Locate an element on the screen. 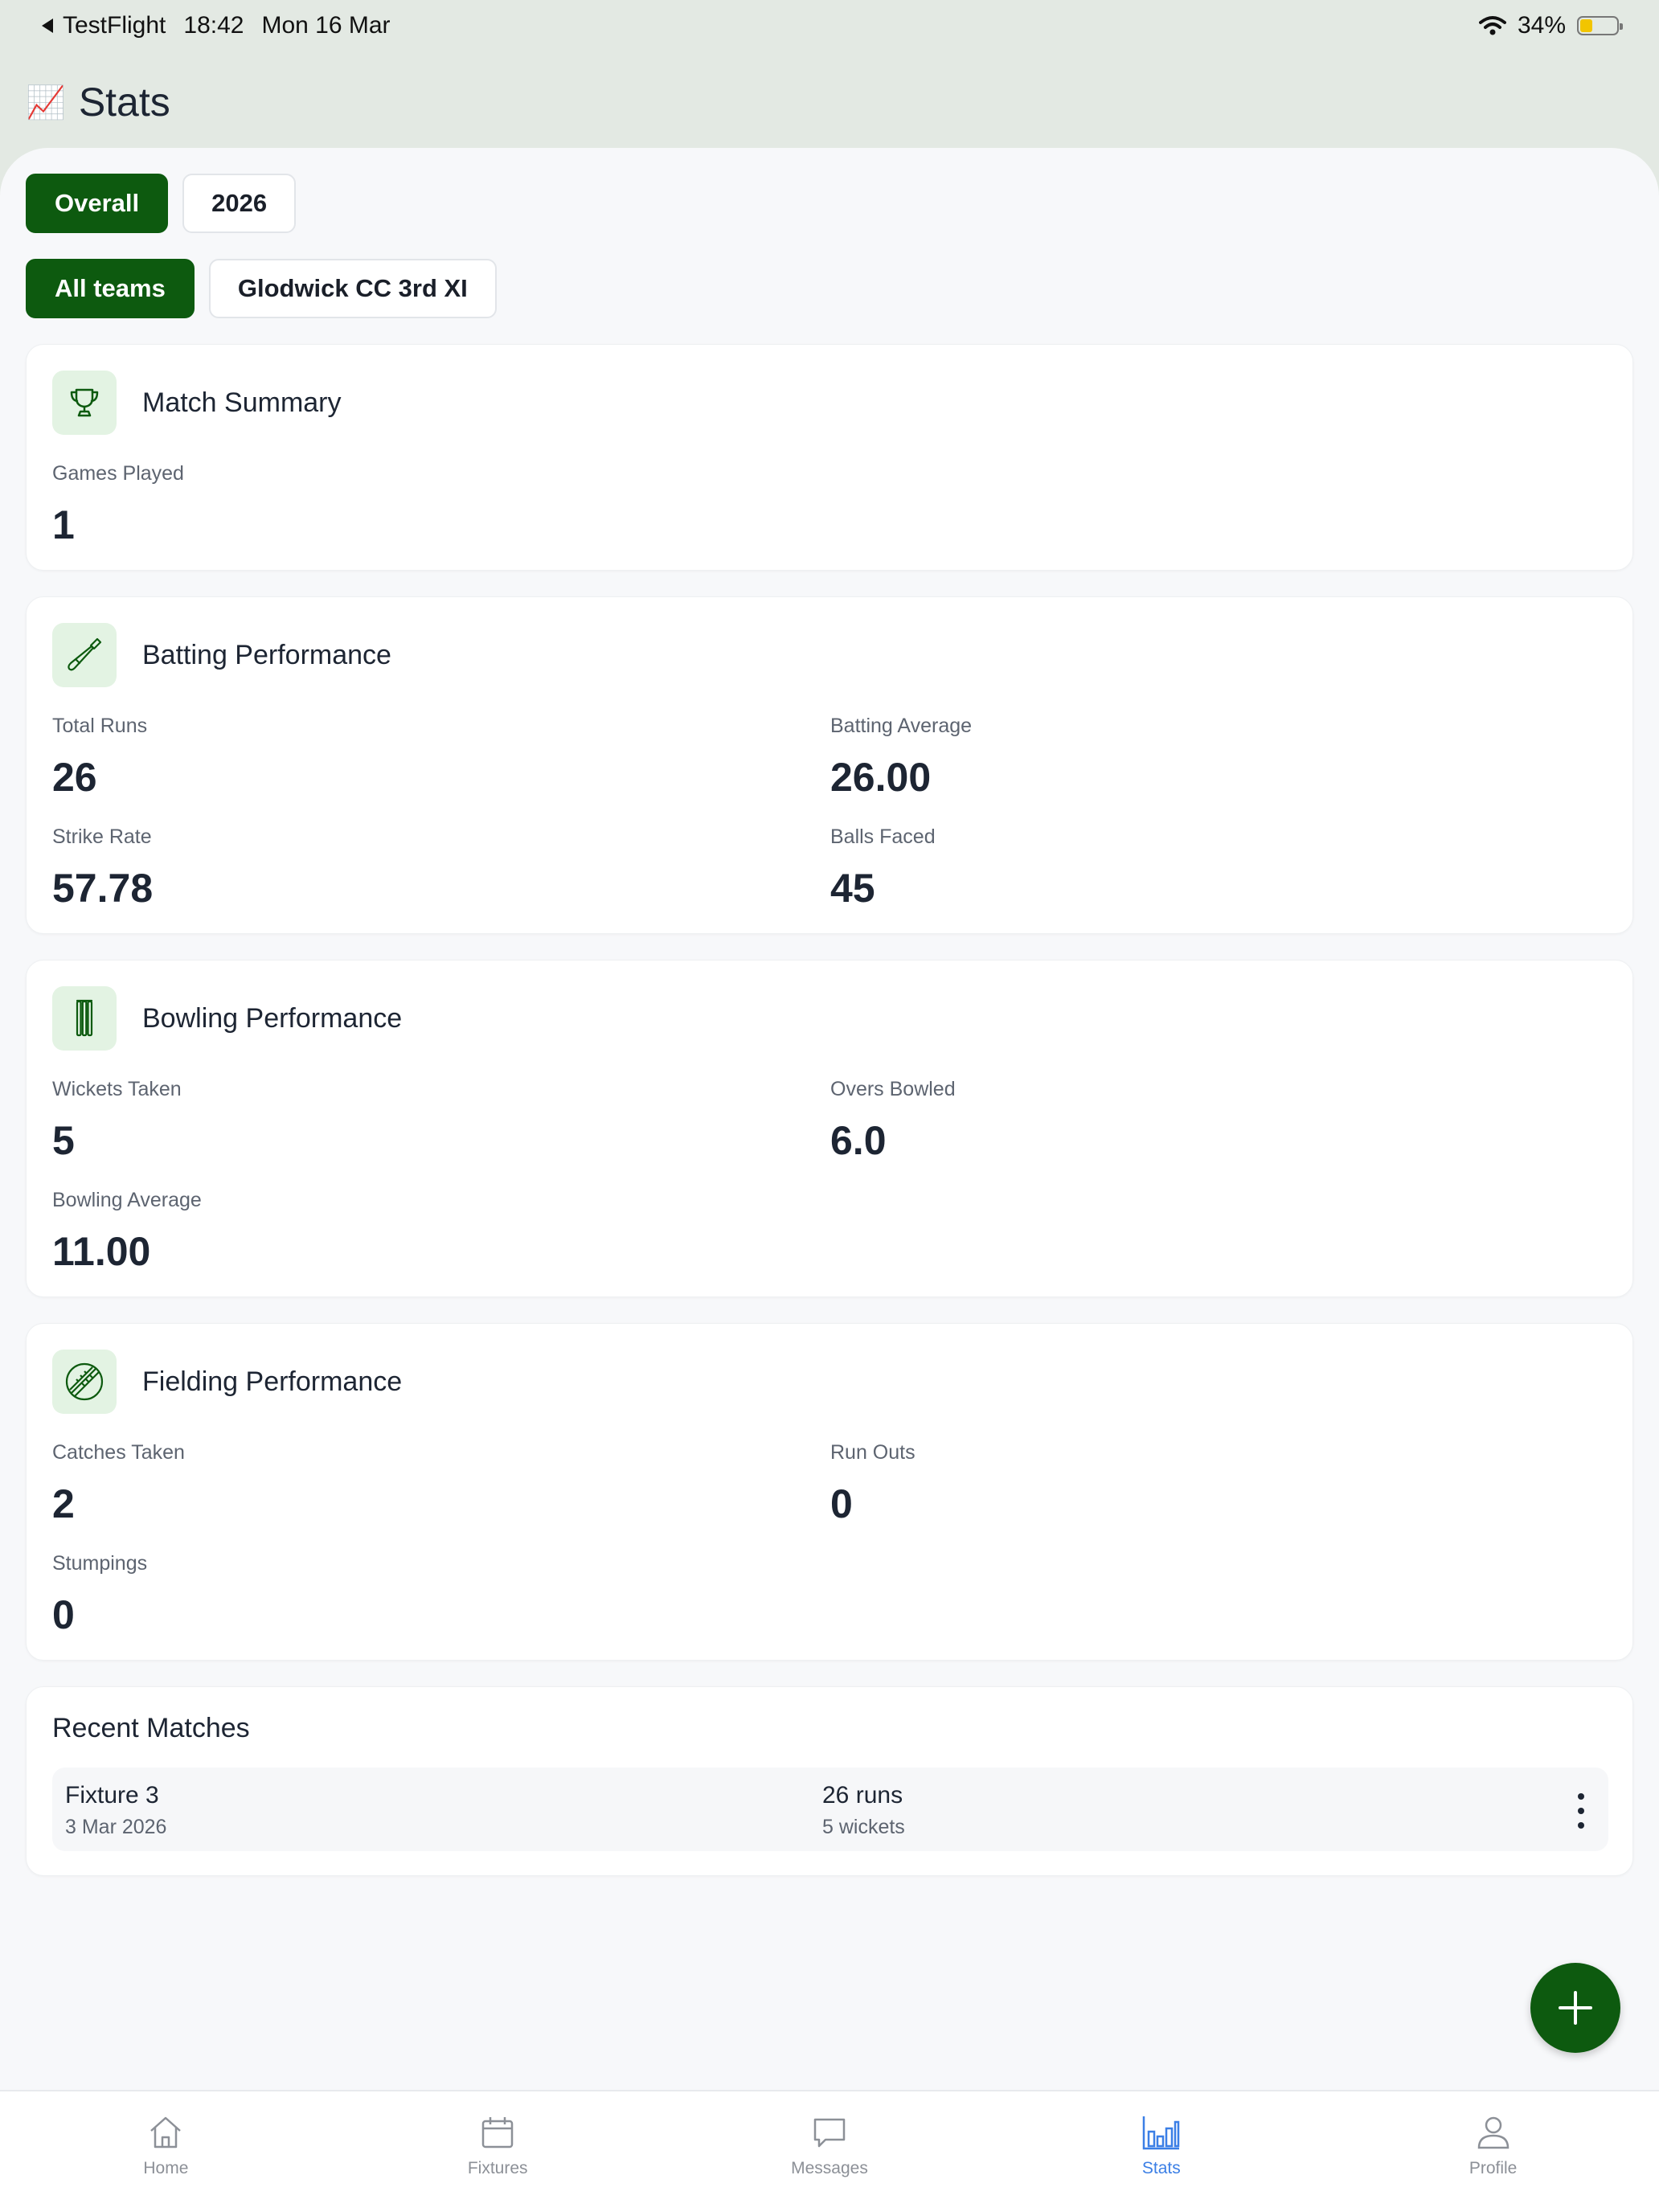 The image size is (1659, 2212). games-played-value: 1 is located at coordinates (63, 524).